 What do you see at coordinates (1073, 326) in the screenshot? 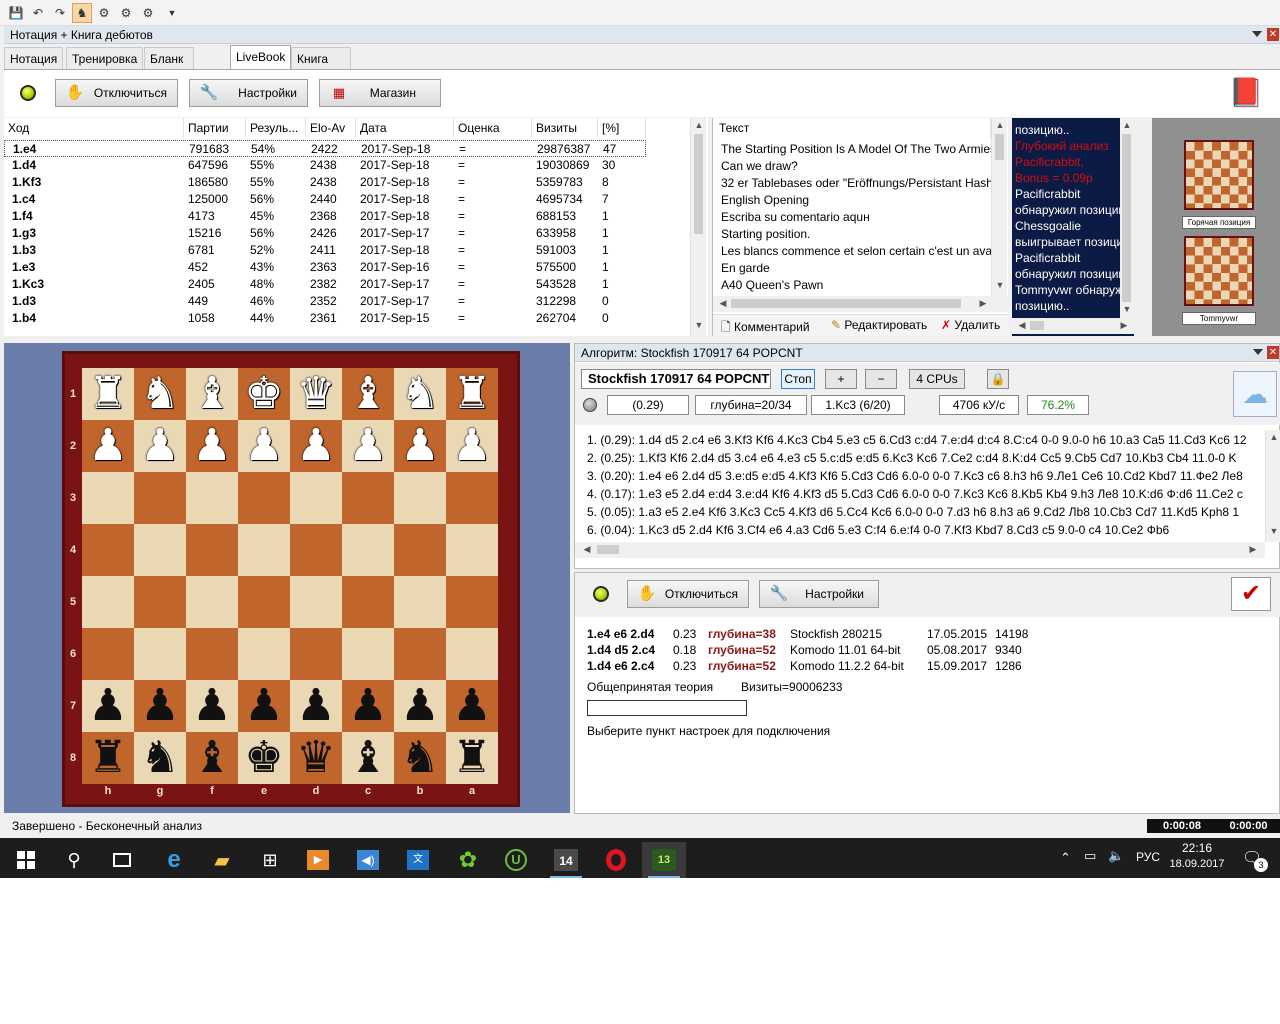
I see `chat-hscrollbar: ◀ ▶` at bounding box center [1073, 326].